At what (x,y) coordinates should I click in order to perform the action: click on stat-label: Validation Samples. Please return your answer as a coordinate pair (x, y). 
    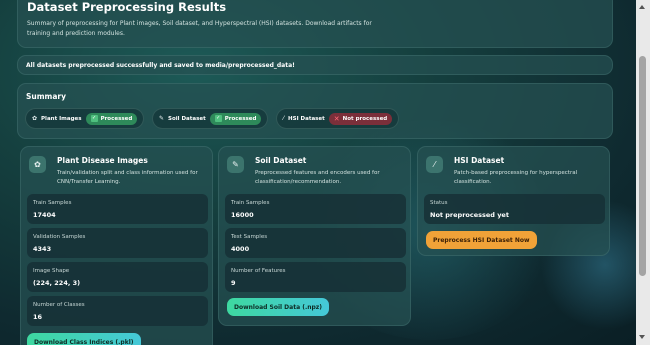
    Looking at the image, I should click on (59, 237).